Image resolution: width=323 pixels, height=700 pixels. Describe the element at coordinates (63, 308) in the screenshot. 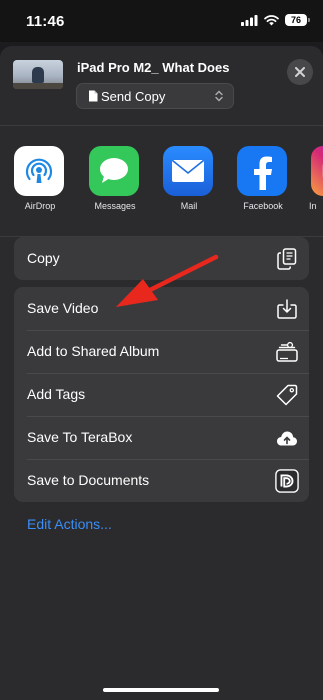

I see `action-label: Save Video` at that location.